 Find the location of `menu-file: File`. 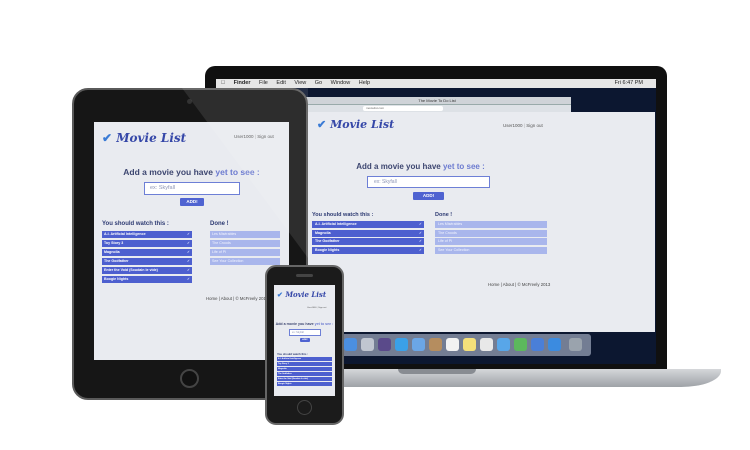

menu-file: File is located at coordinates (263, 83).